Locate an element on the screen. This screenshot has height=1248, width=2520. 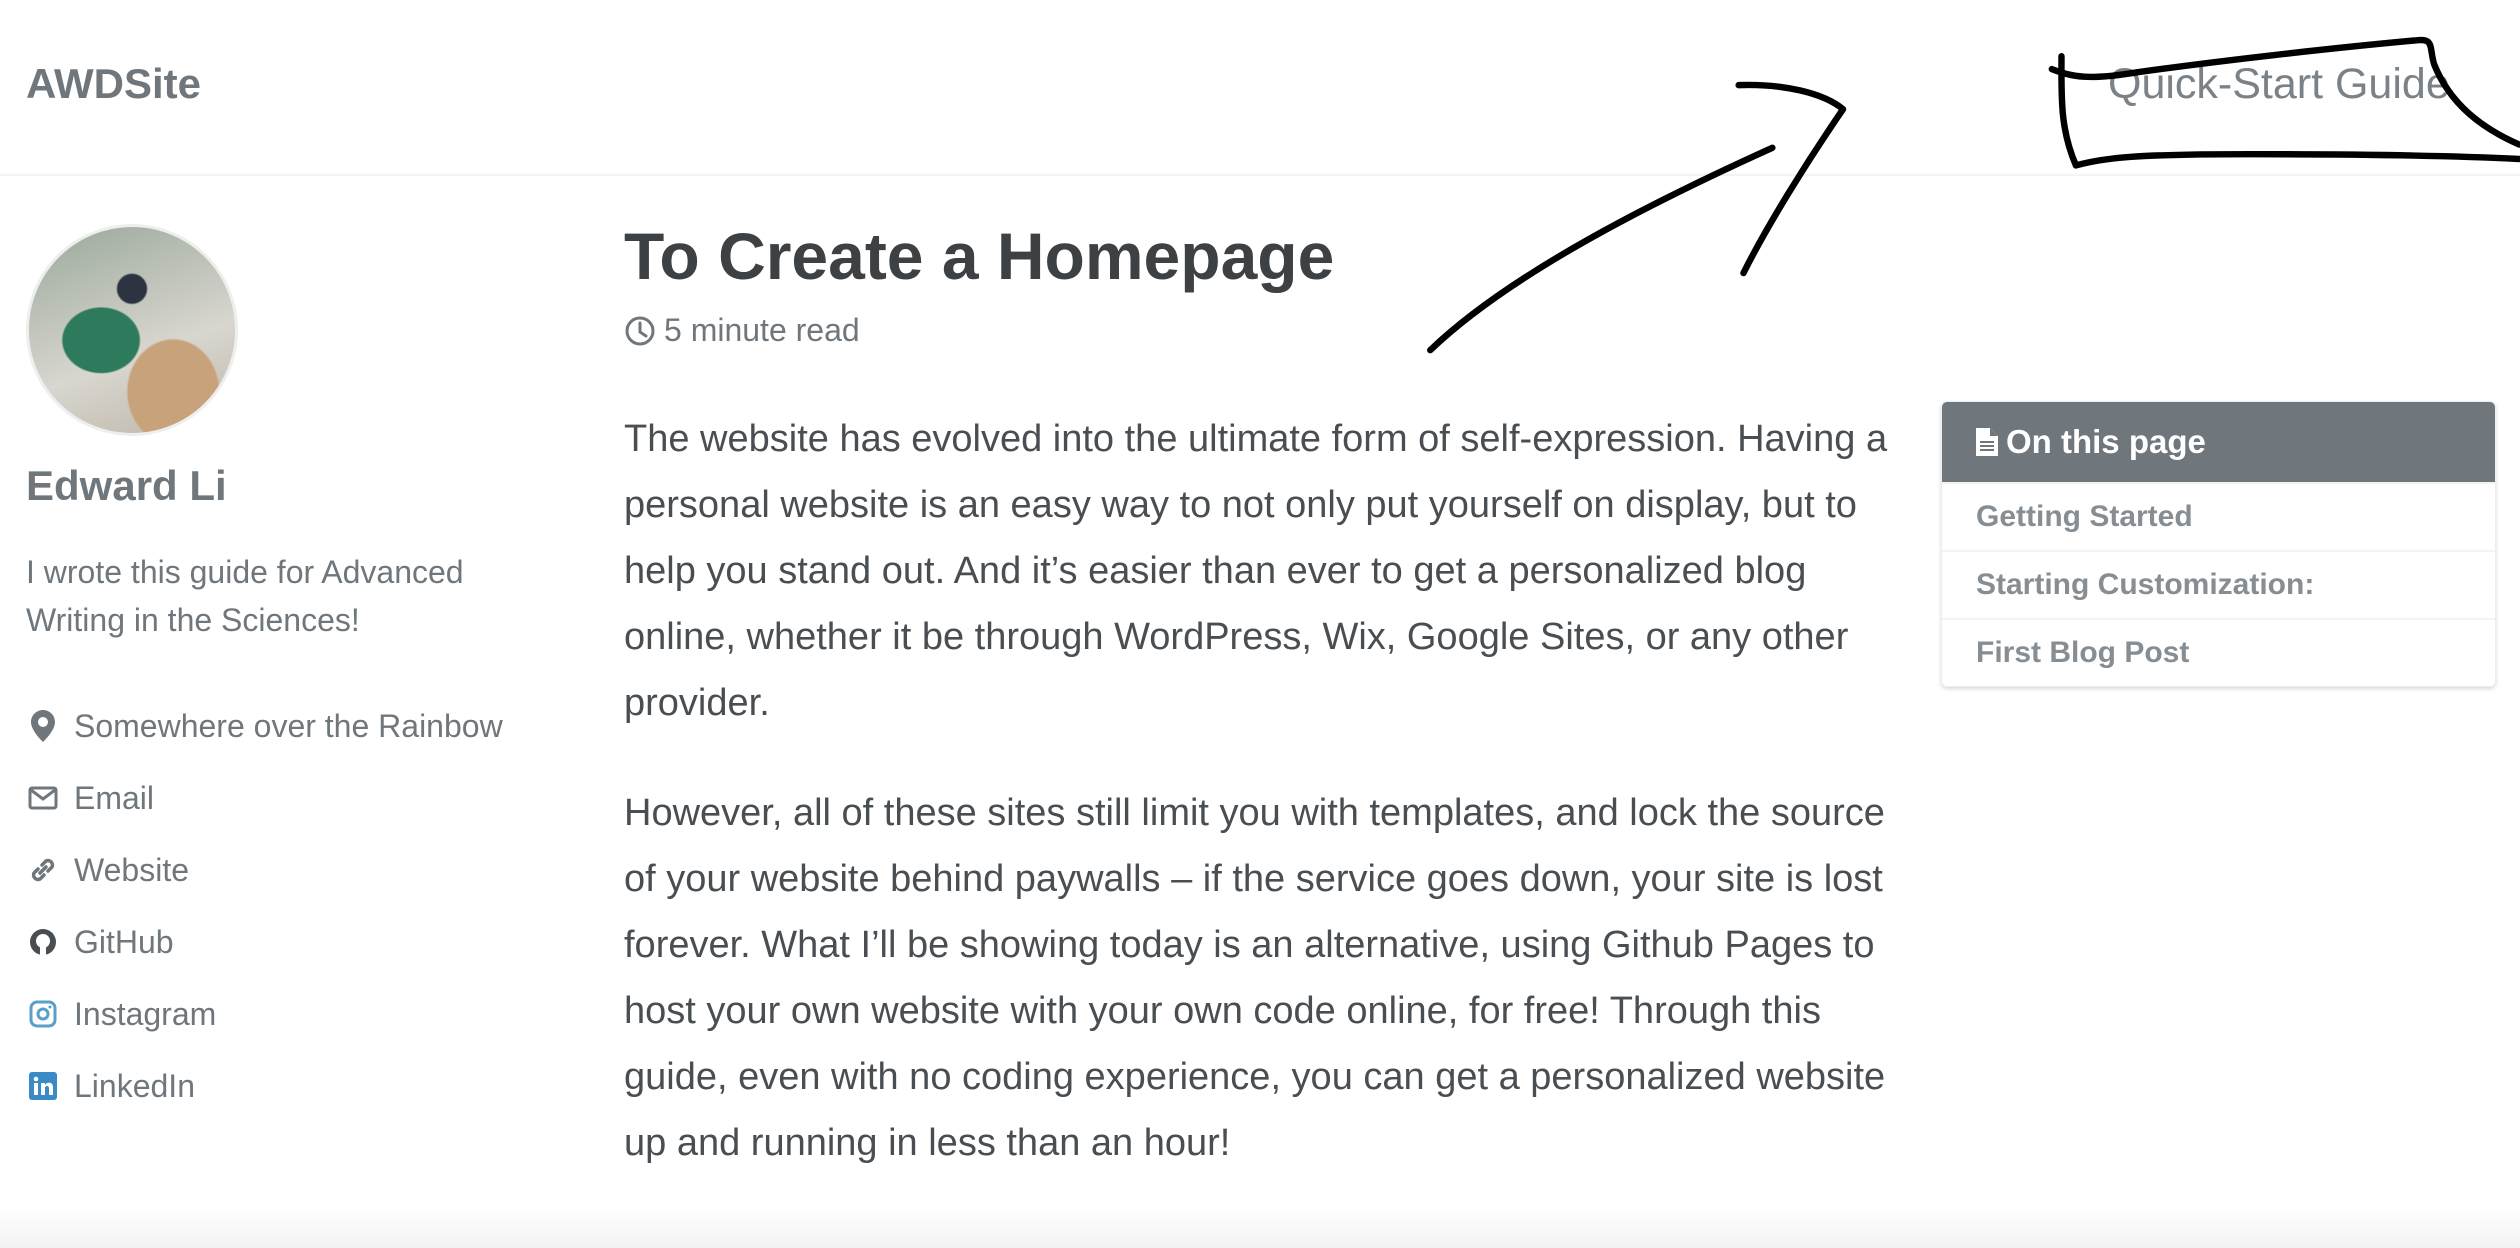
linkedin-label: LinkedIn is located at coordinates (134, 1085).